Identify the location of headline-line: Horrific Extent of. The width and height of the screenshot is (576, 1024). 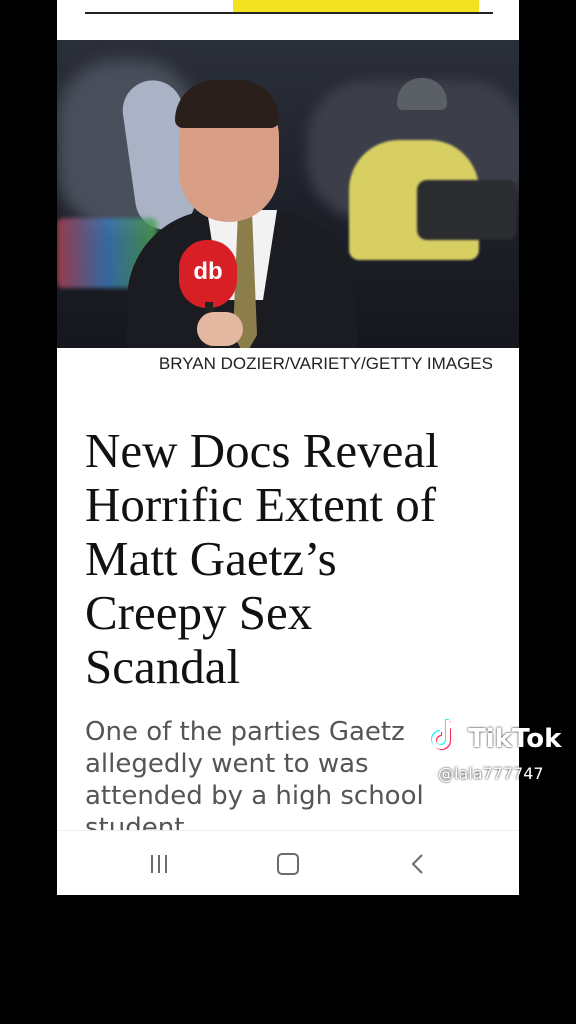
(261, 504).